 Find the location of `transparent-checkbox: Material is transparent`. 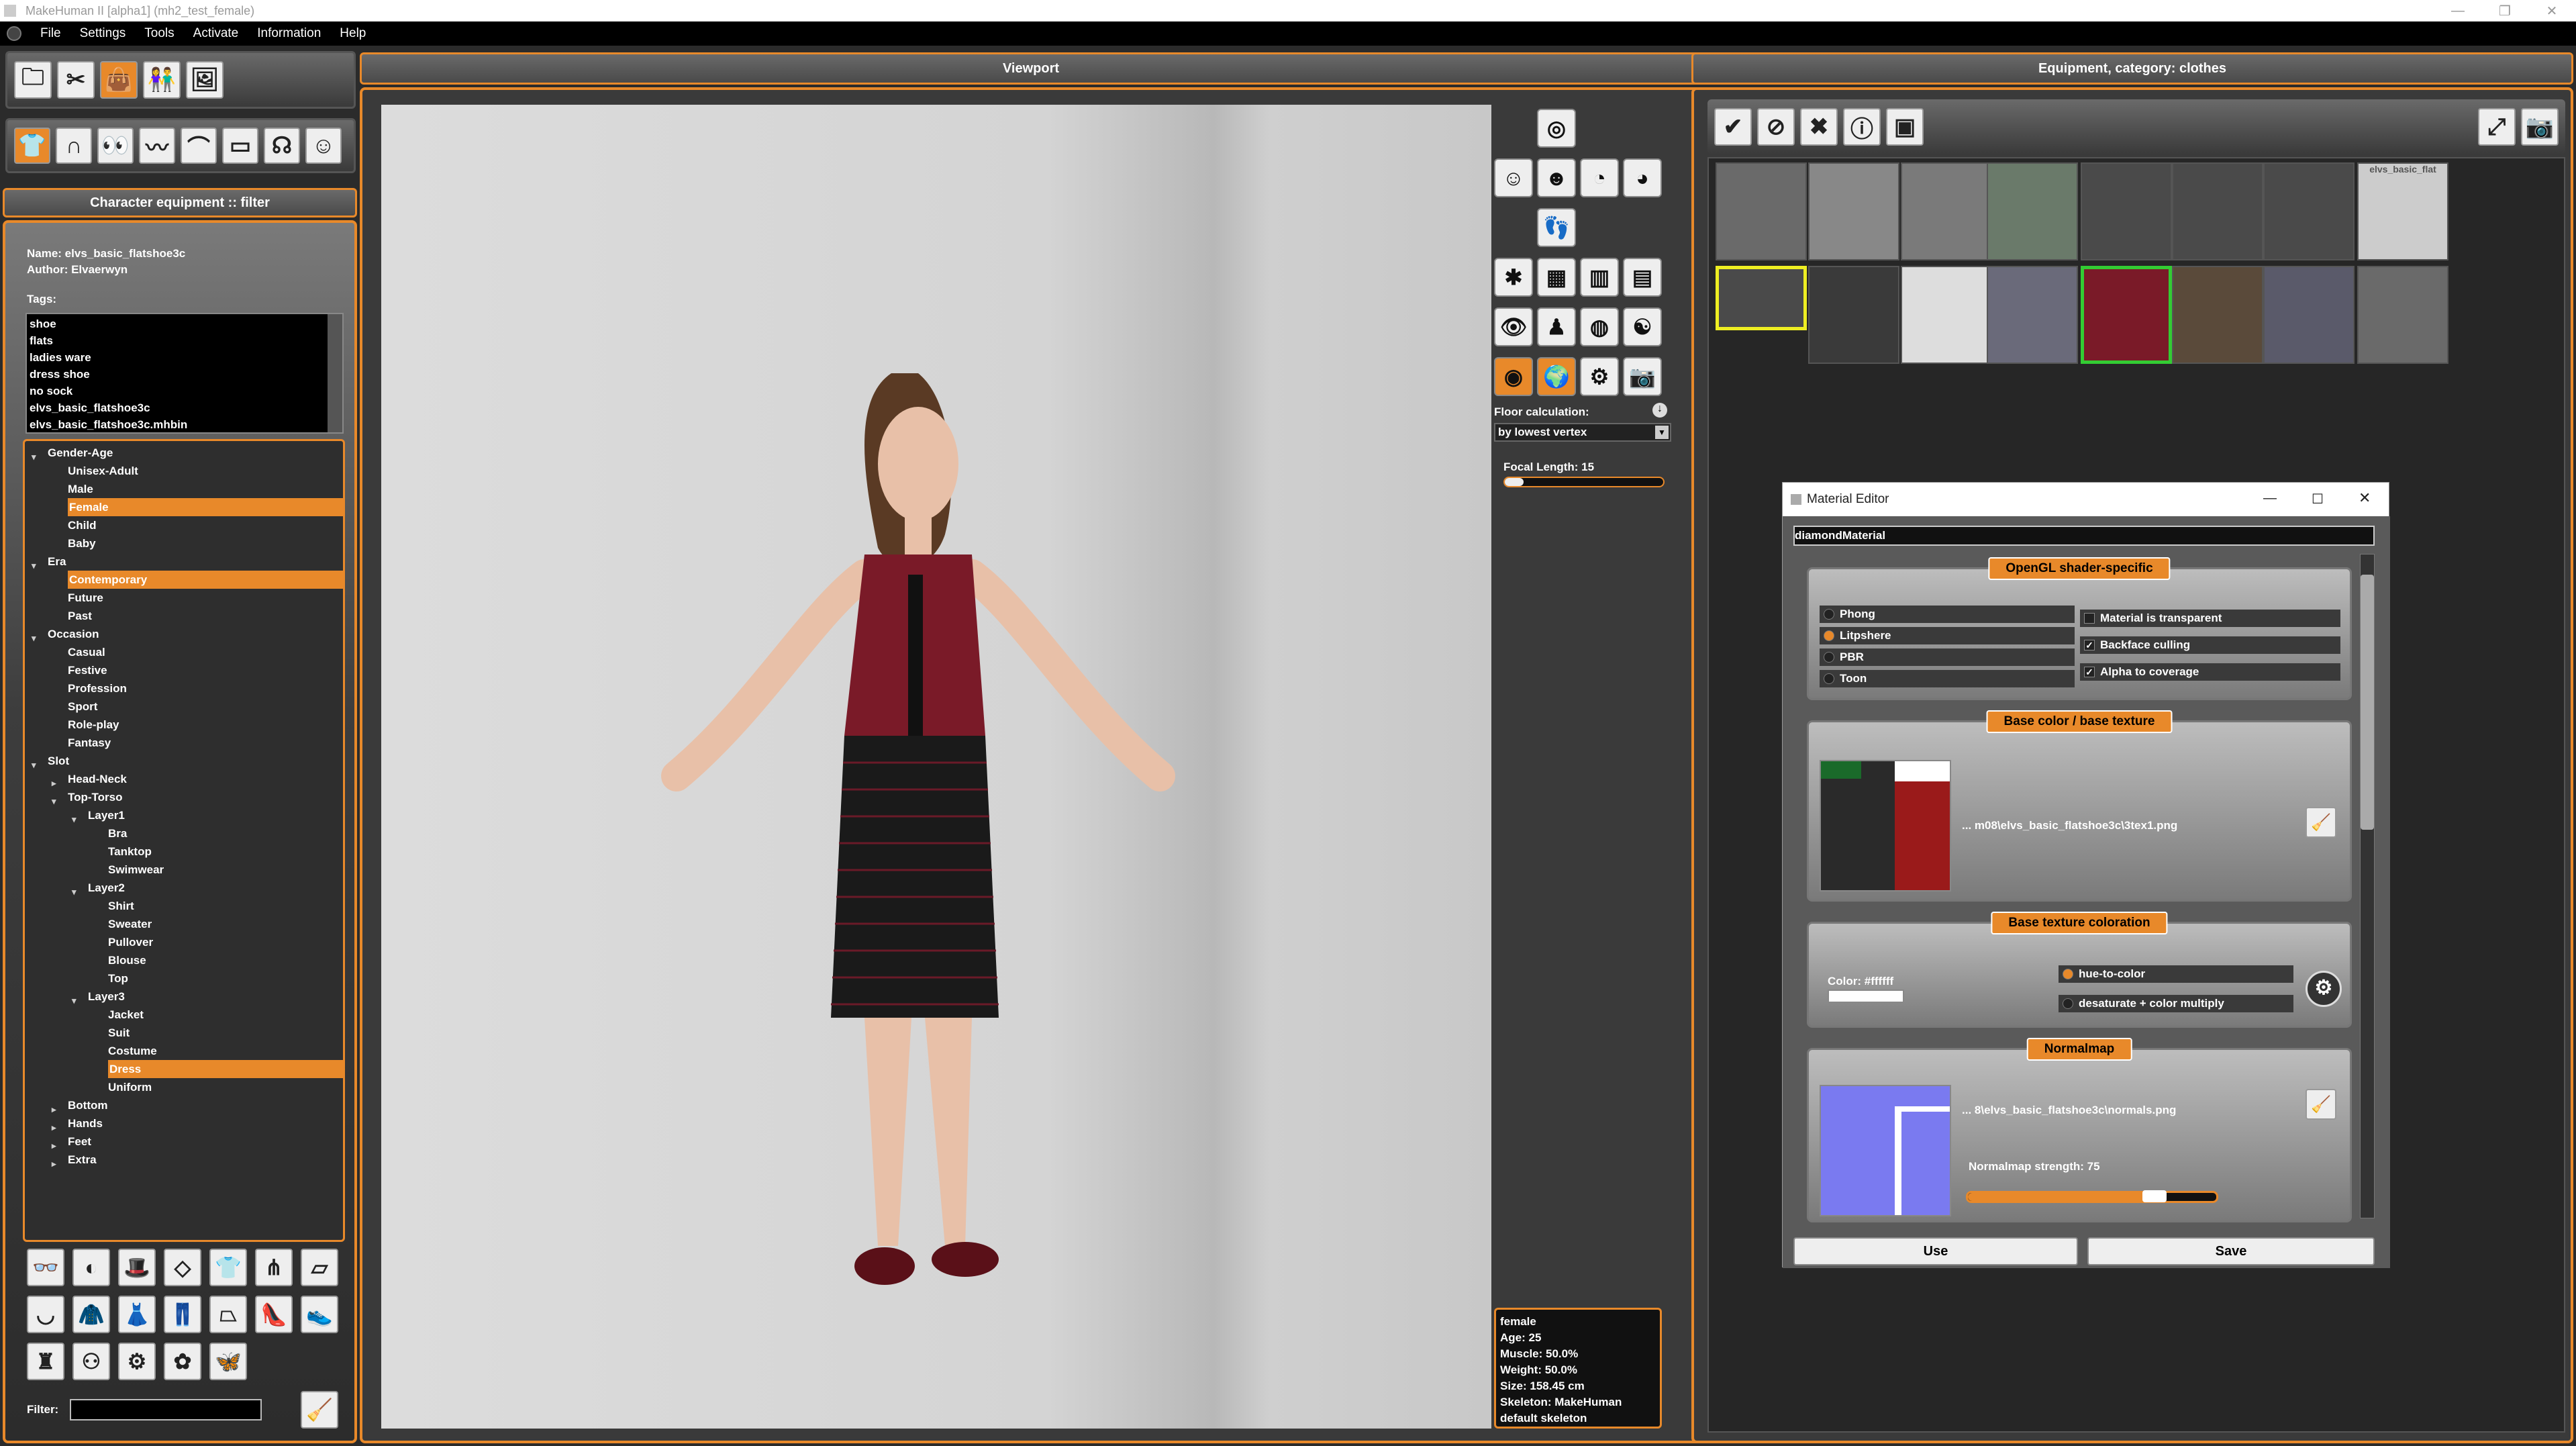

transparent-checkbox: Material is transparent is located at coordinates (2210, 618).